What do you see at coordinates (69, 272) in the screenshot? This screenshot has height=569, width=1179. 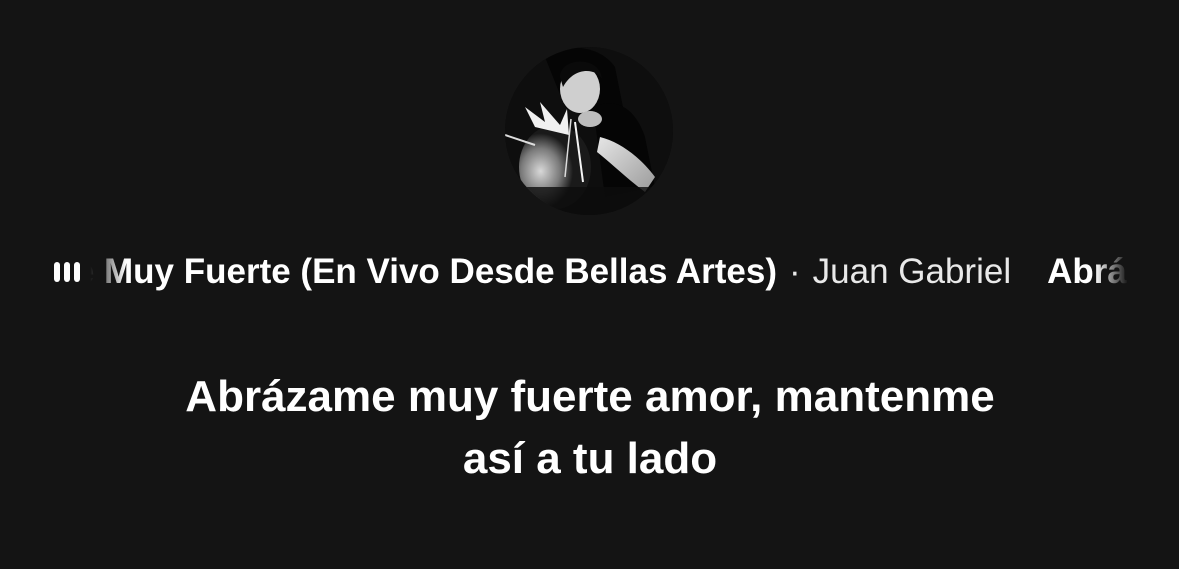 I see `equalizer-bars-icon` at bounding box center [69, 272].